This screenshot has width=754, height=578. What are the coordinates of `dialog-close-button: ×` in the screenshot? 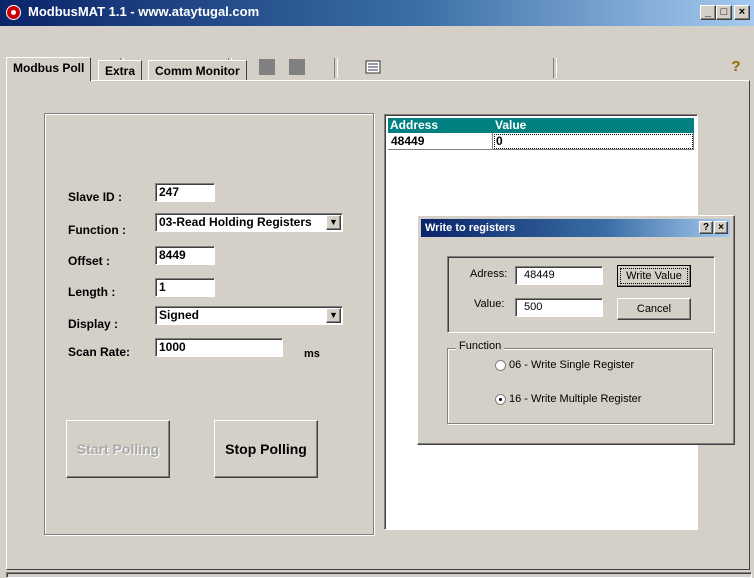 It's located at (721, 227).